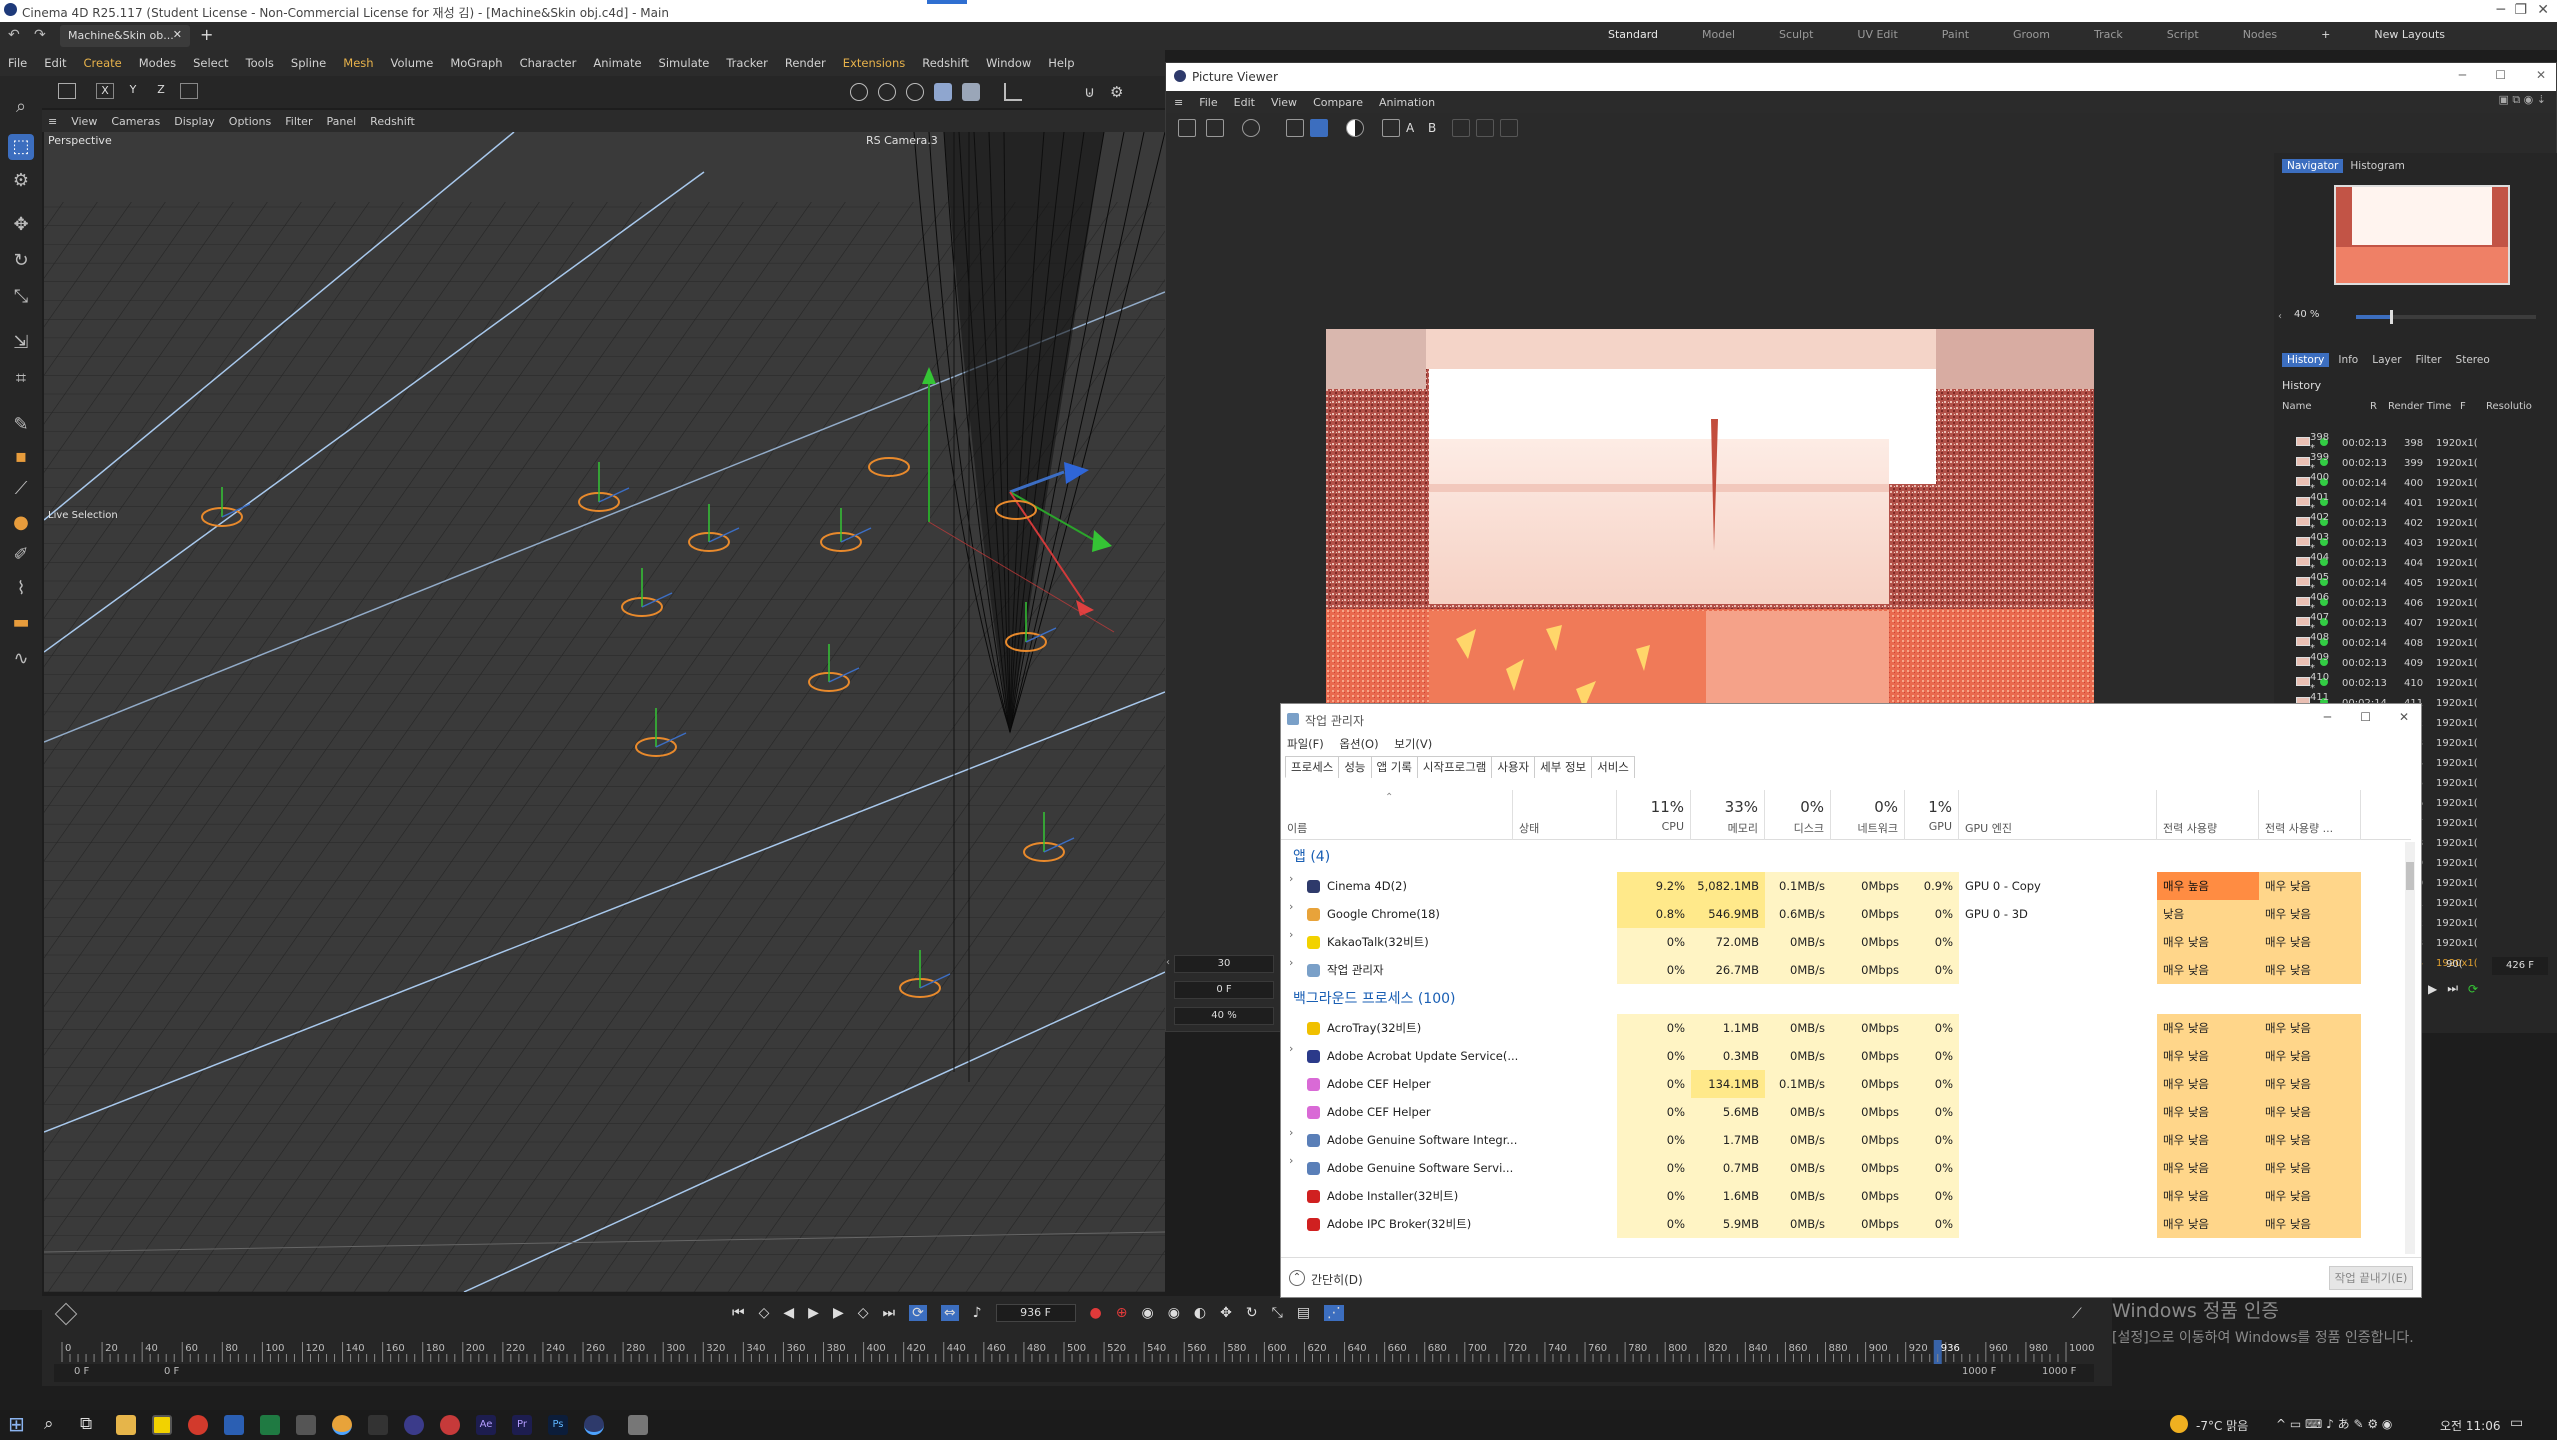  Describe the element at coordinates (977, 1313) in the screenshot. I see `sound-icon: ♪` at that location.